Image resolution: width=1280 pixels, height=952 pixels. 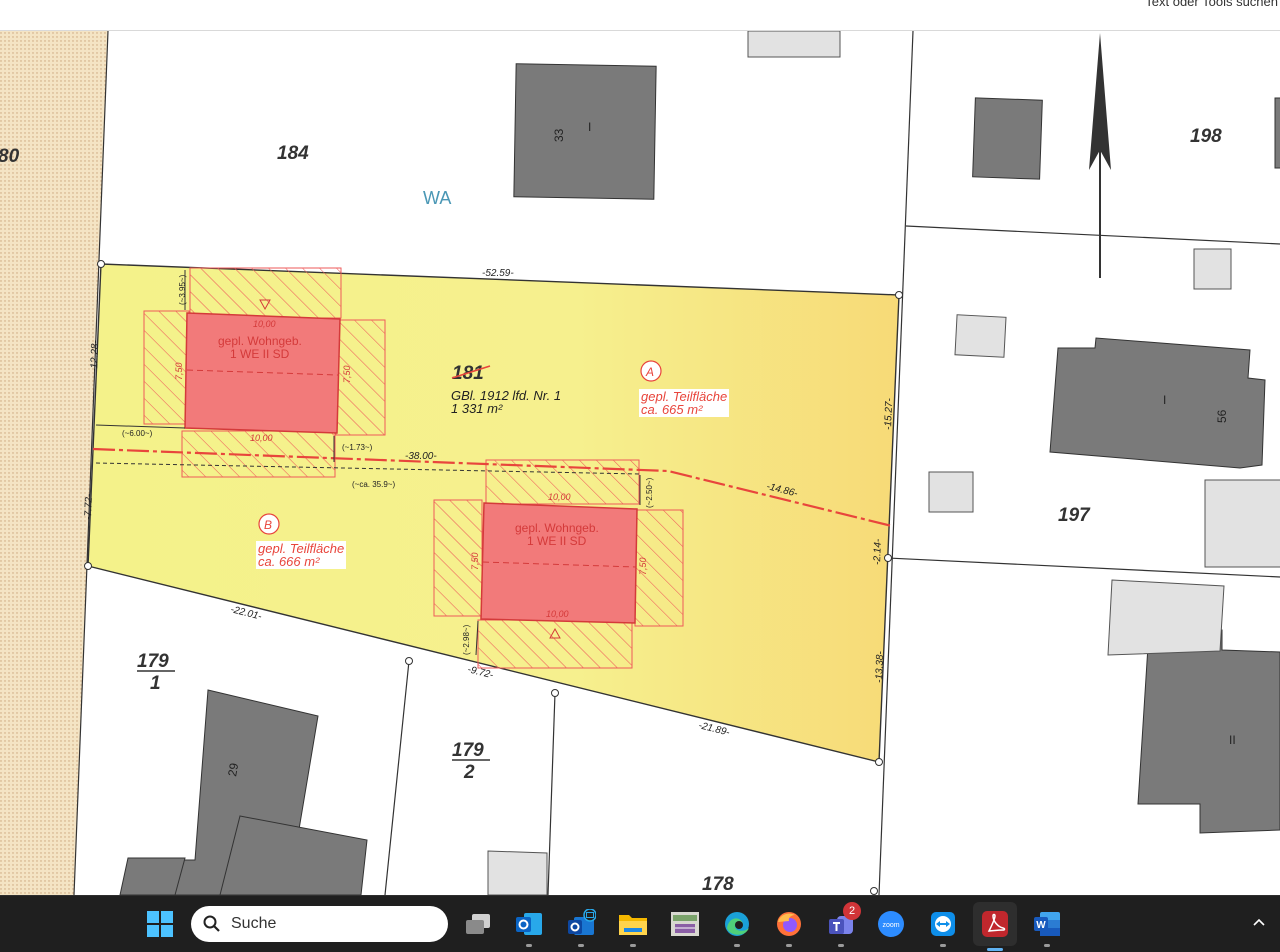 I want to click on taskbar-firefox, so click(x=789, y=926).